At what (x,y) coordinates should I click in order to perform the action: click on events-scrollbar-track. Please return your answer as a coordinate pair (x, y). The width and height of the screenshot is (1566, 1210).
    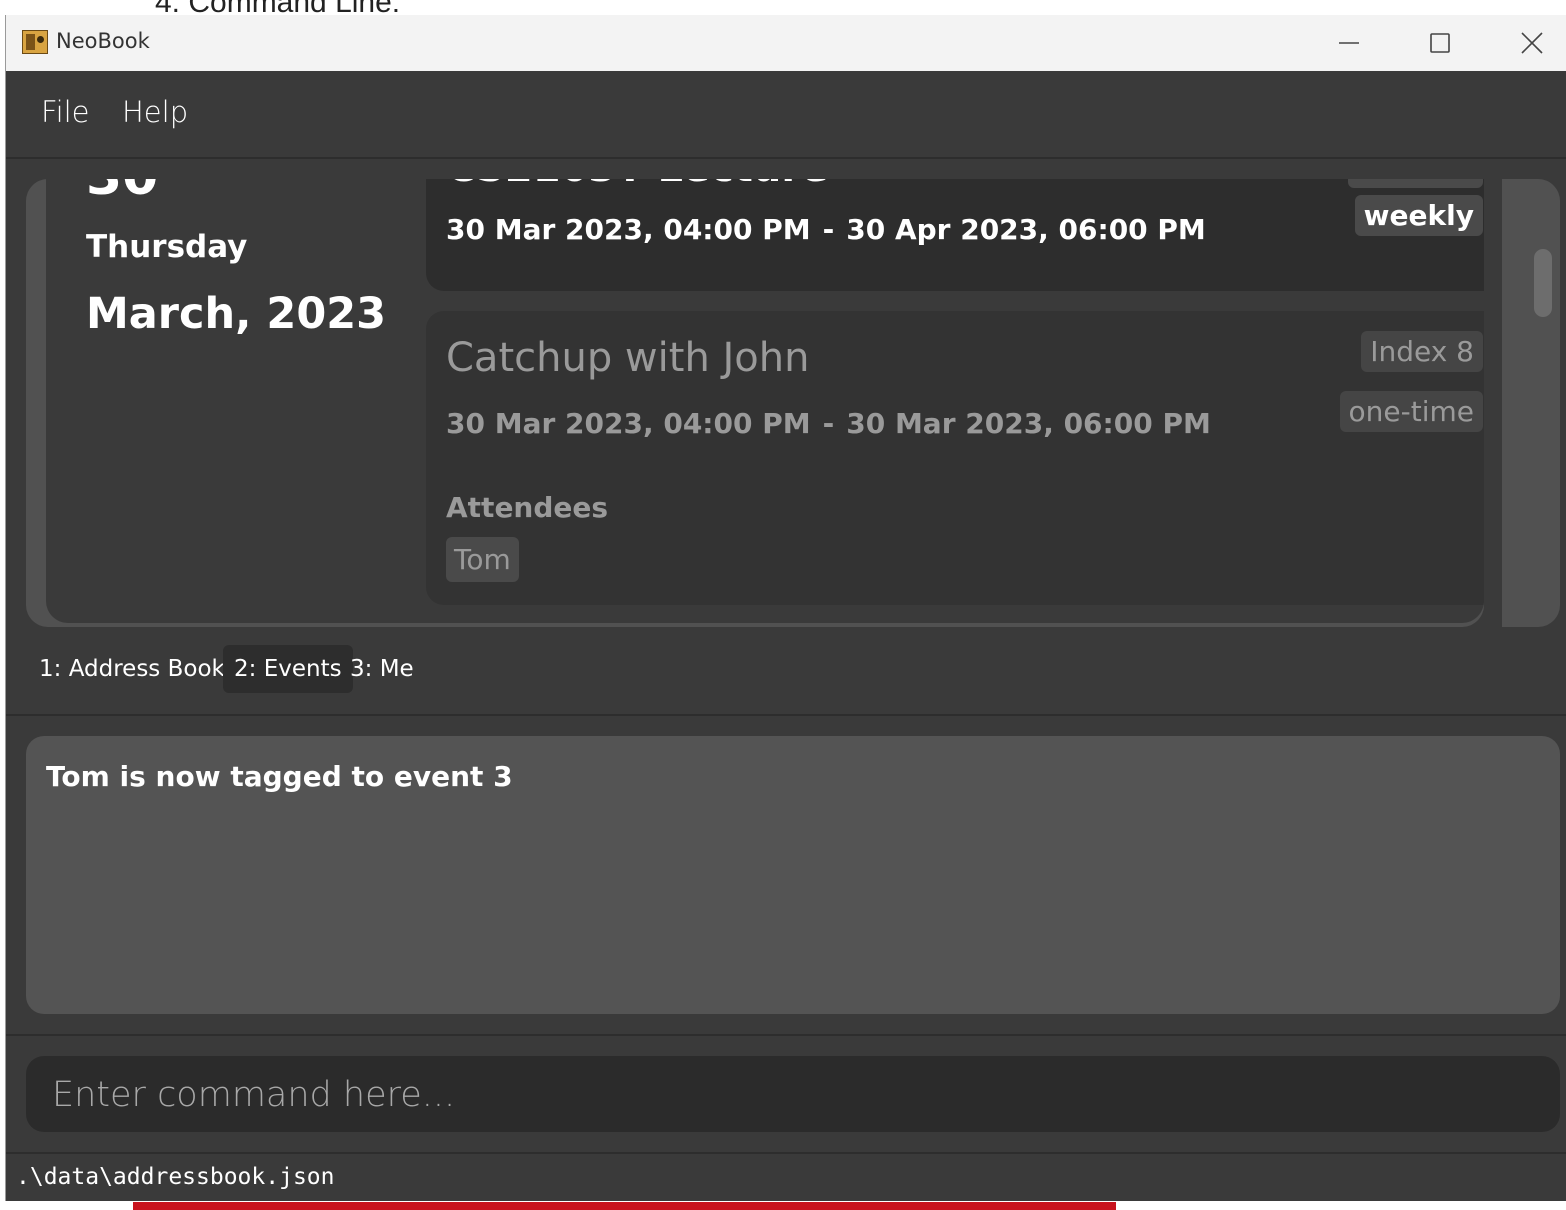
    Looking at the image, I should click on (1531, 403).